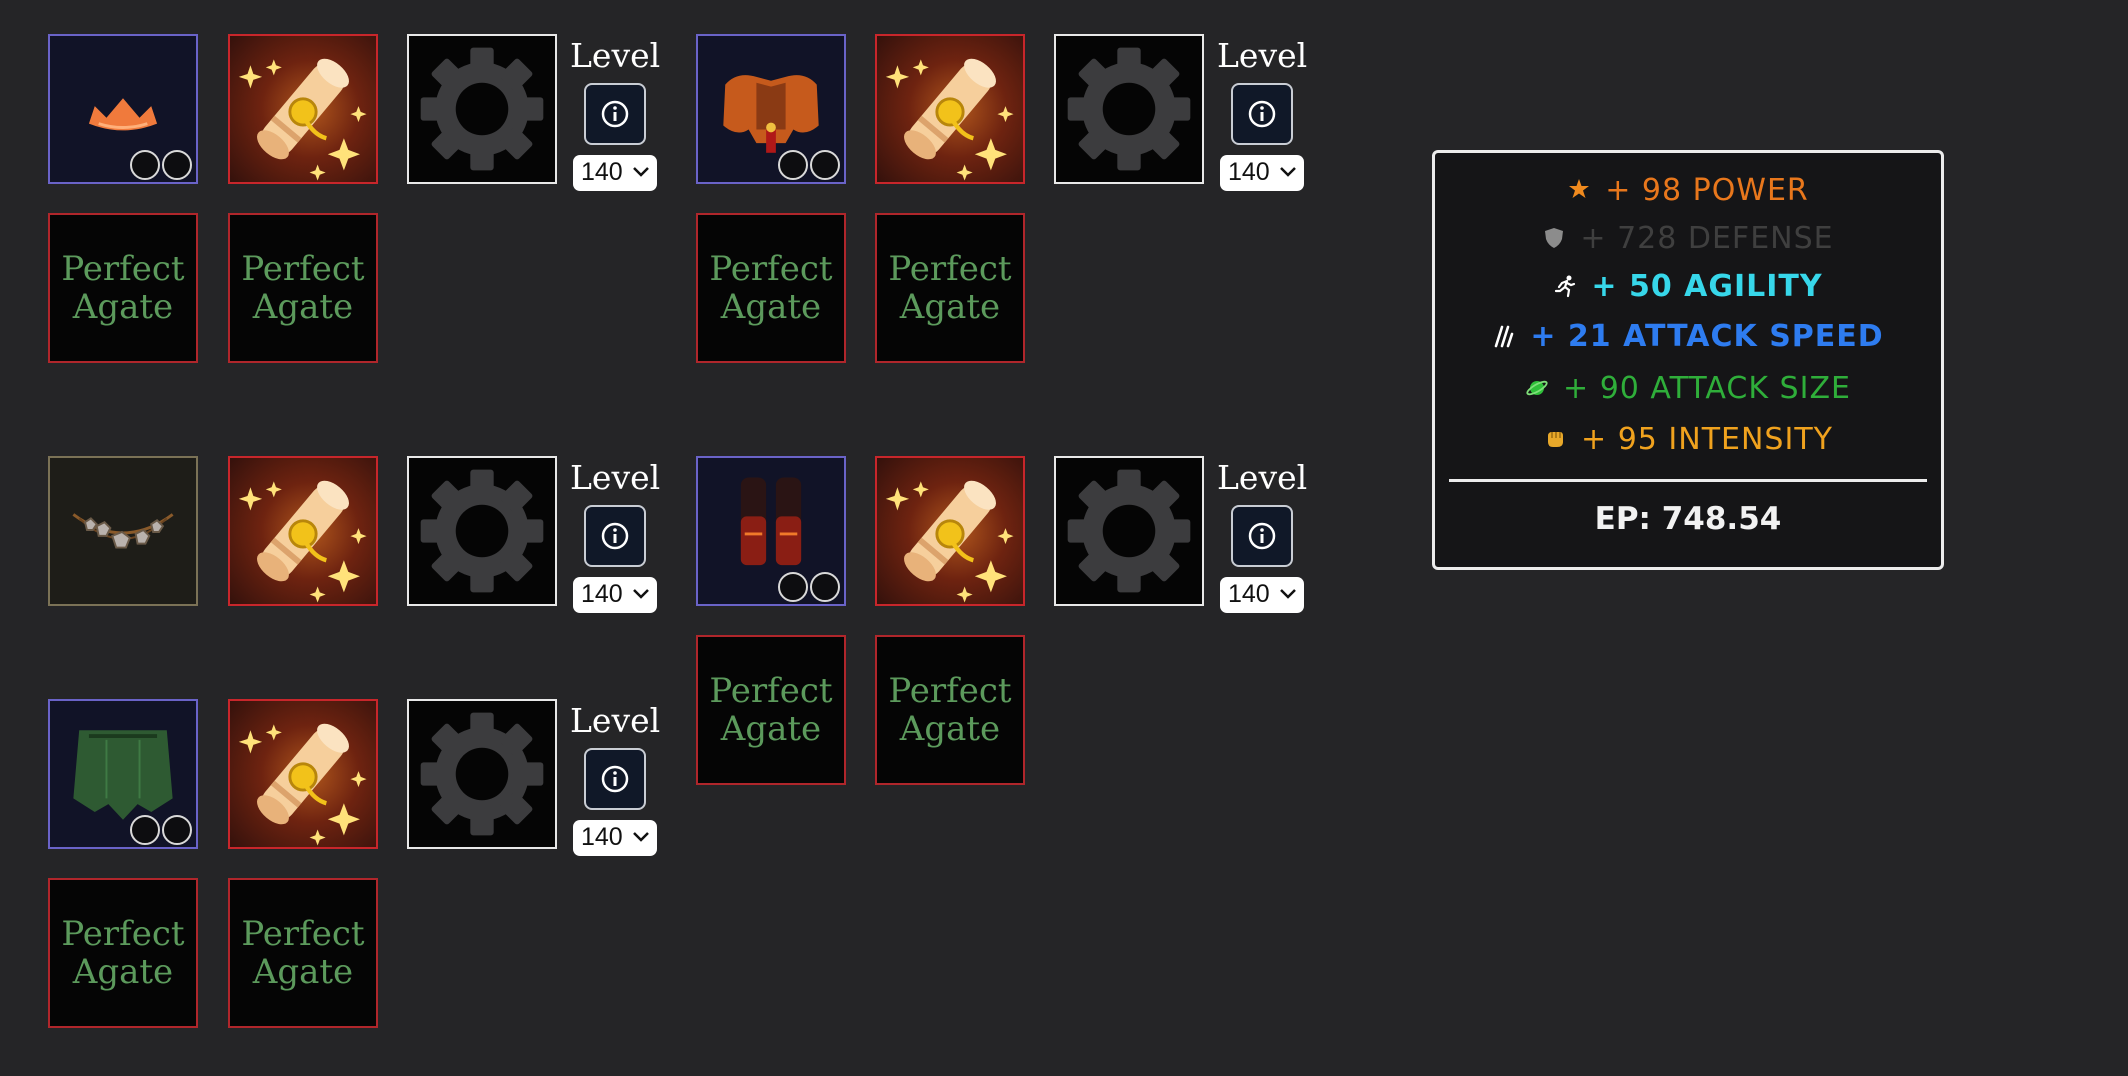 This screenshot has width=2128, height=1076. Describe the element at coordinates (123, 774) in the screenshot. I see `item-slot-legs` at that location.